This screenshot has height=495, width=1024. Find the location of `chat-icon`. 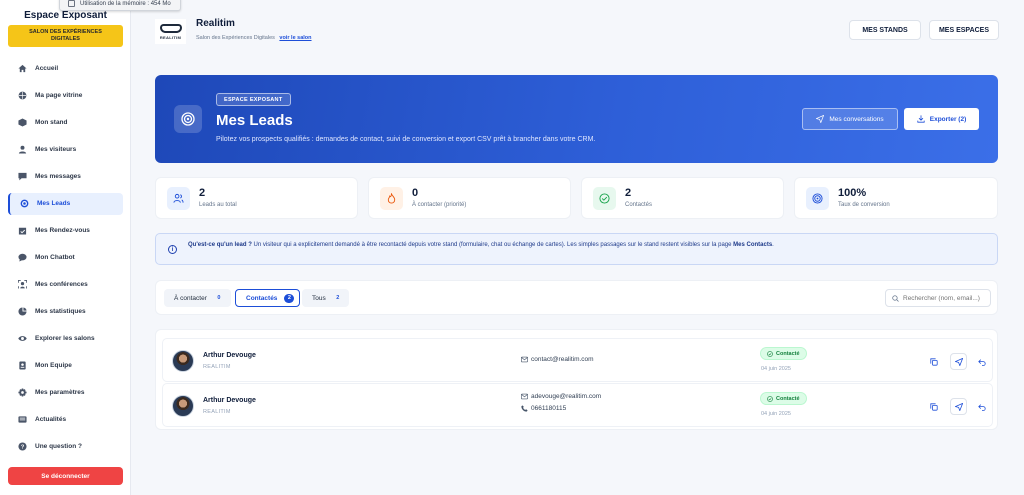

chat-icon is located at coordinates (22, 258).